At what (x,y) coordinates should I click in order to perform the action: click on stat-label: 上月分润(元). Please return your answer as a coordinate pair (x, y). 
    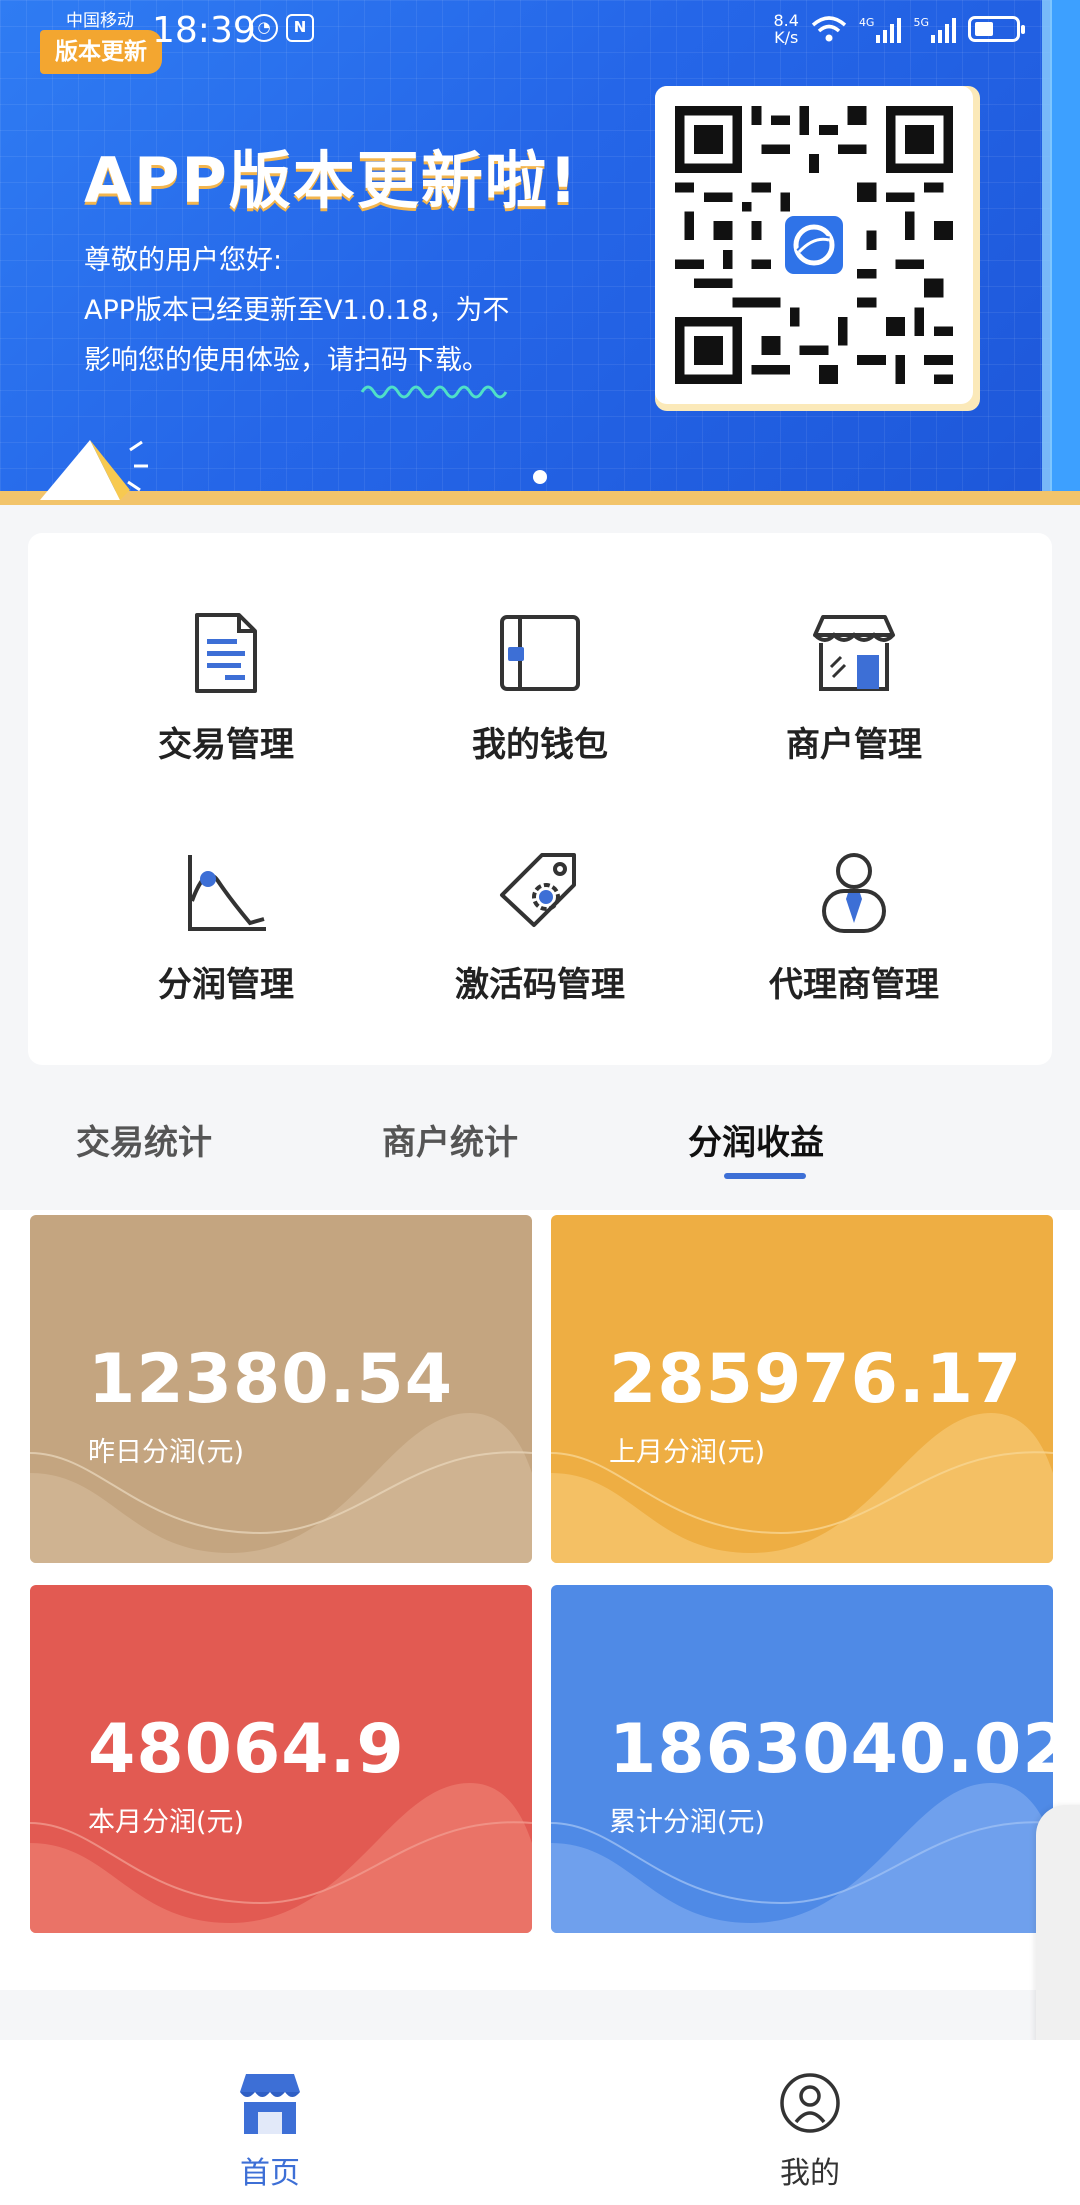
    Looking at the image, I should click on (687, 1452).